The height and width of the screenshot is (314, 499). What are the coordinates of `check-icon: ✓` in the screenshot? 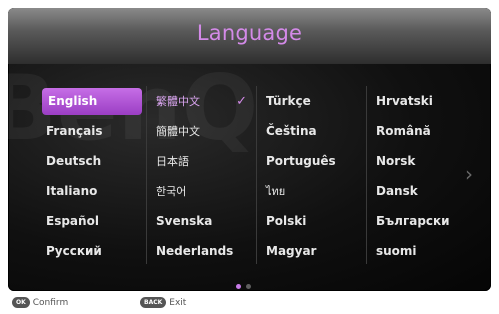 It's located at (241, 101).